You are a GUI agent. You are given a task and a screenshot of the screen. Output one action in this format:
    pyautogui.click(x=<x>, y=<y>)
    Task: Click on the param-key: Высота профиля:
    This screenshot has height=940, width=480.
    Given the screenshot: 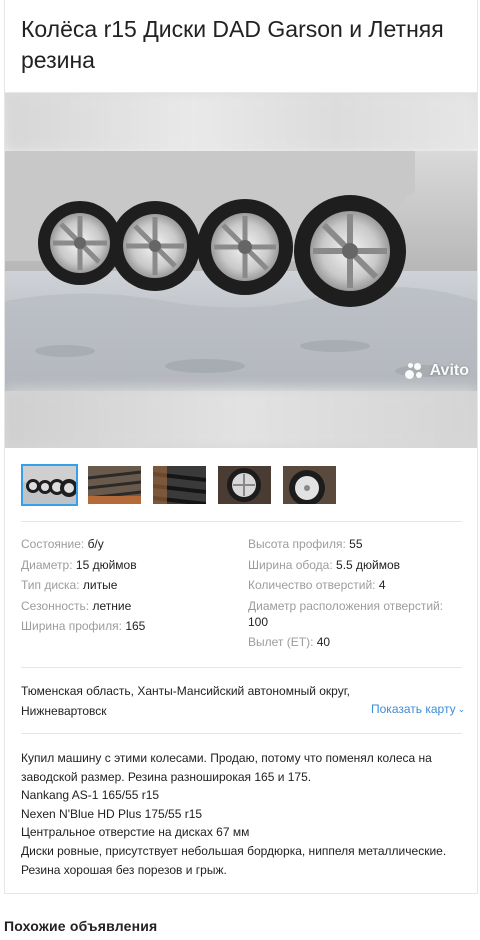 What is the action you would take?
    pyautogui.click(x=297, y=544)
    